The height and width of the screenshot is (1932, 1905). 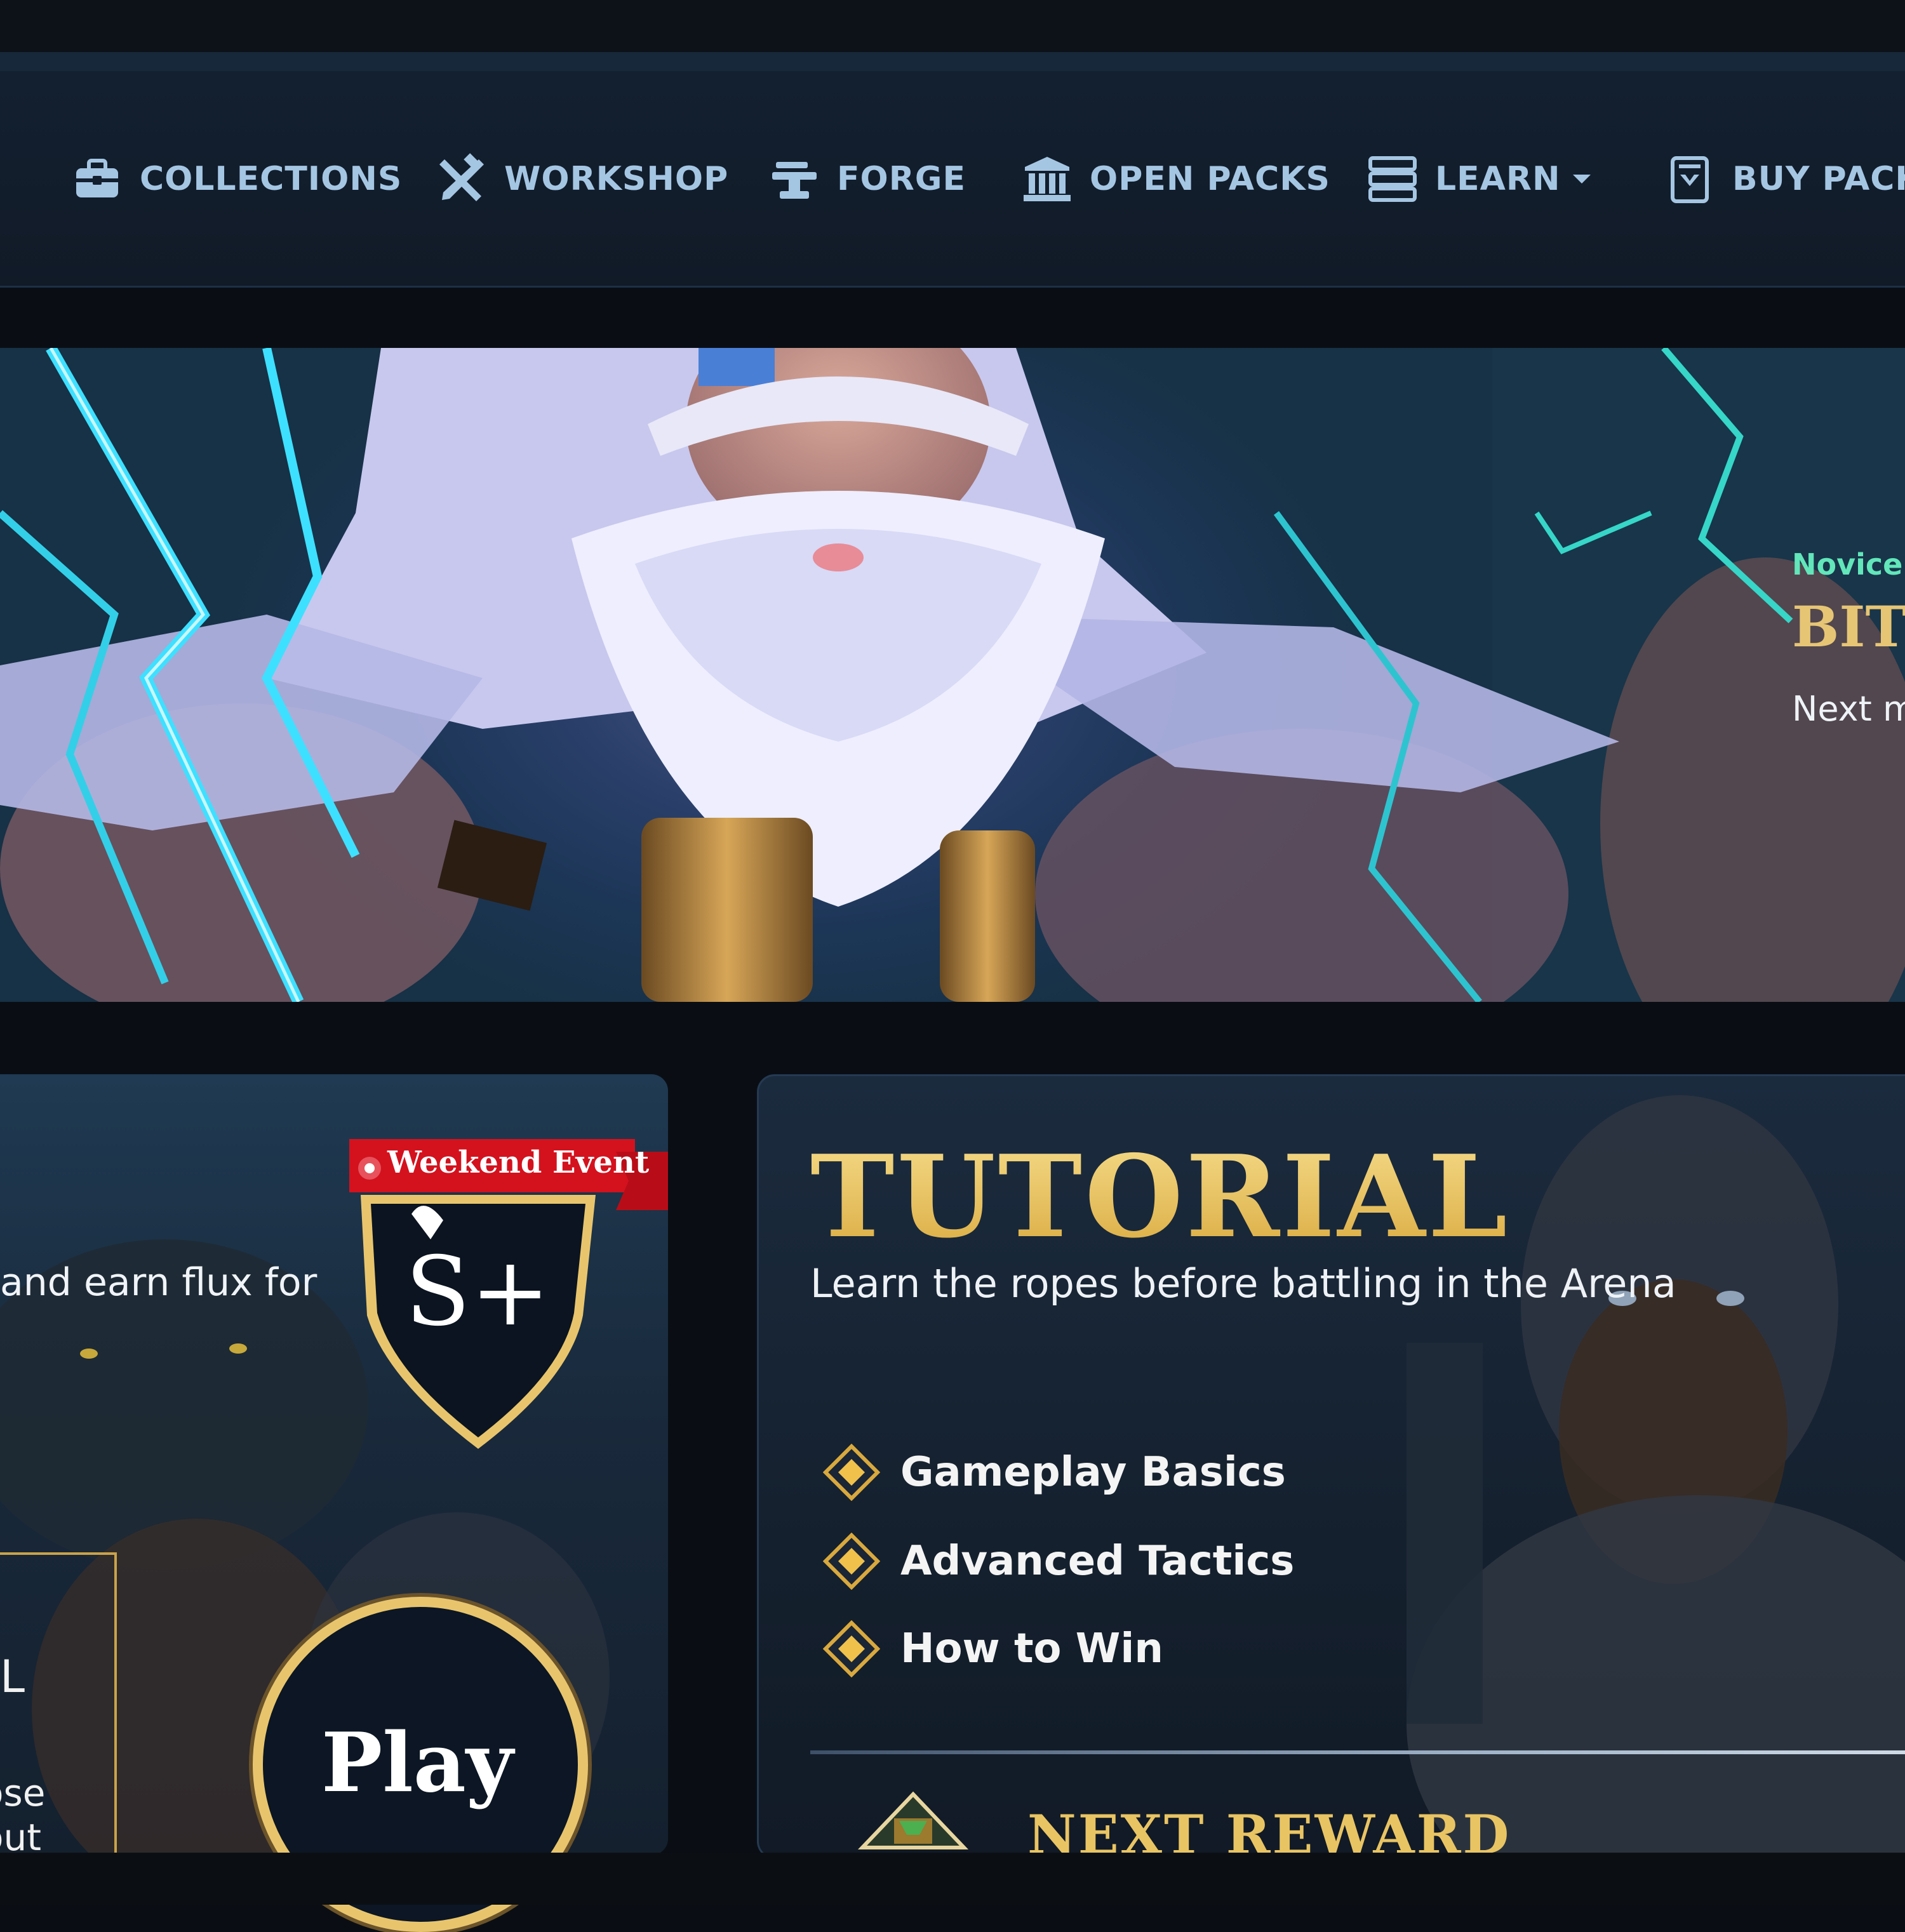 I want to click on nav-buy-packs: BUY PACKS, so click(x=1784, y=179).